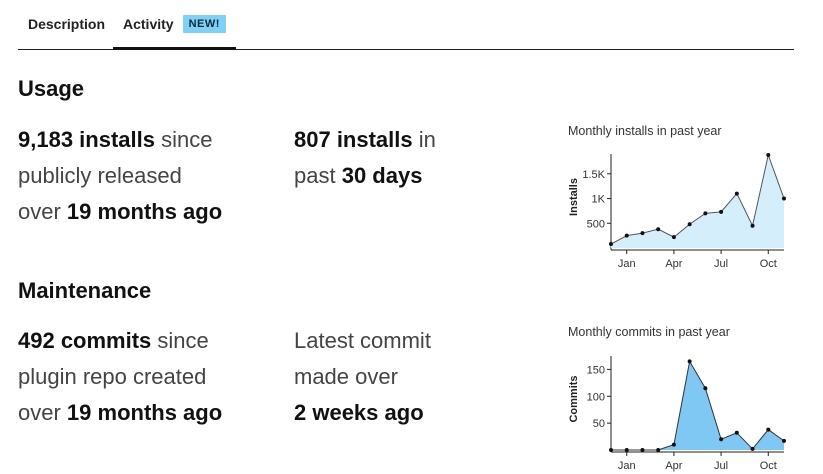 Image resolution: width=823 pixels, height=474 pixels. What do you see at coordinates (649, 332) in the screenshot?
I see `commits-chart-title: Monthly commits in past year` at bounding box center [649, 332].